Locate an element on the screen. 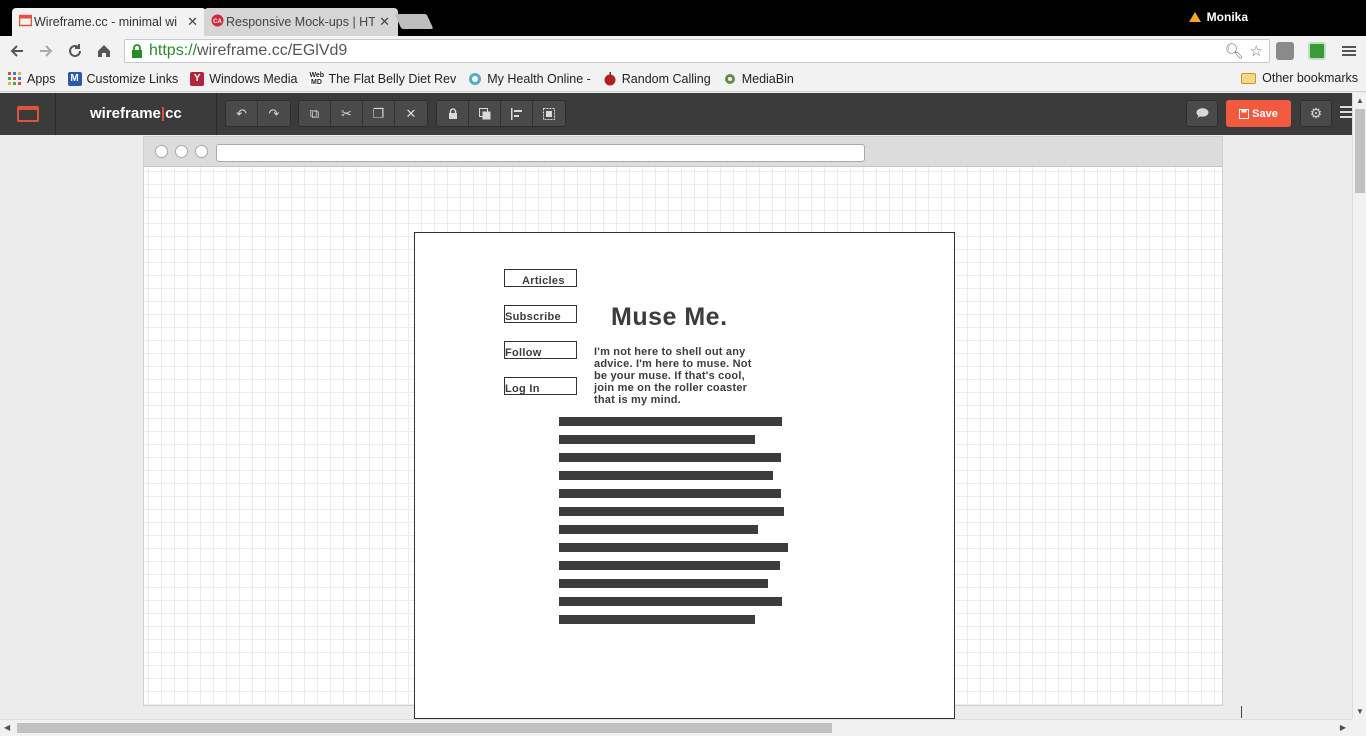 Image resolution: width=1366 pixels, height=736 pixels. nav-button-follow: Follow is located at coordinates (540, 350).